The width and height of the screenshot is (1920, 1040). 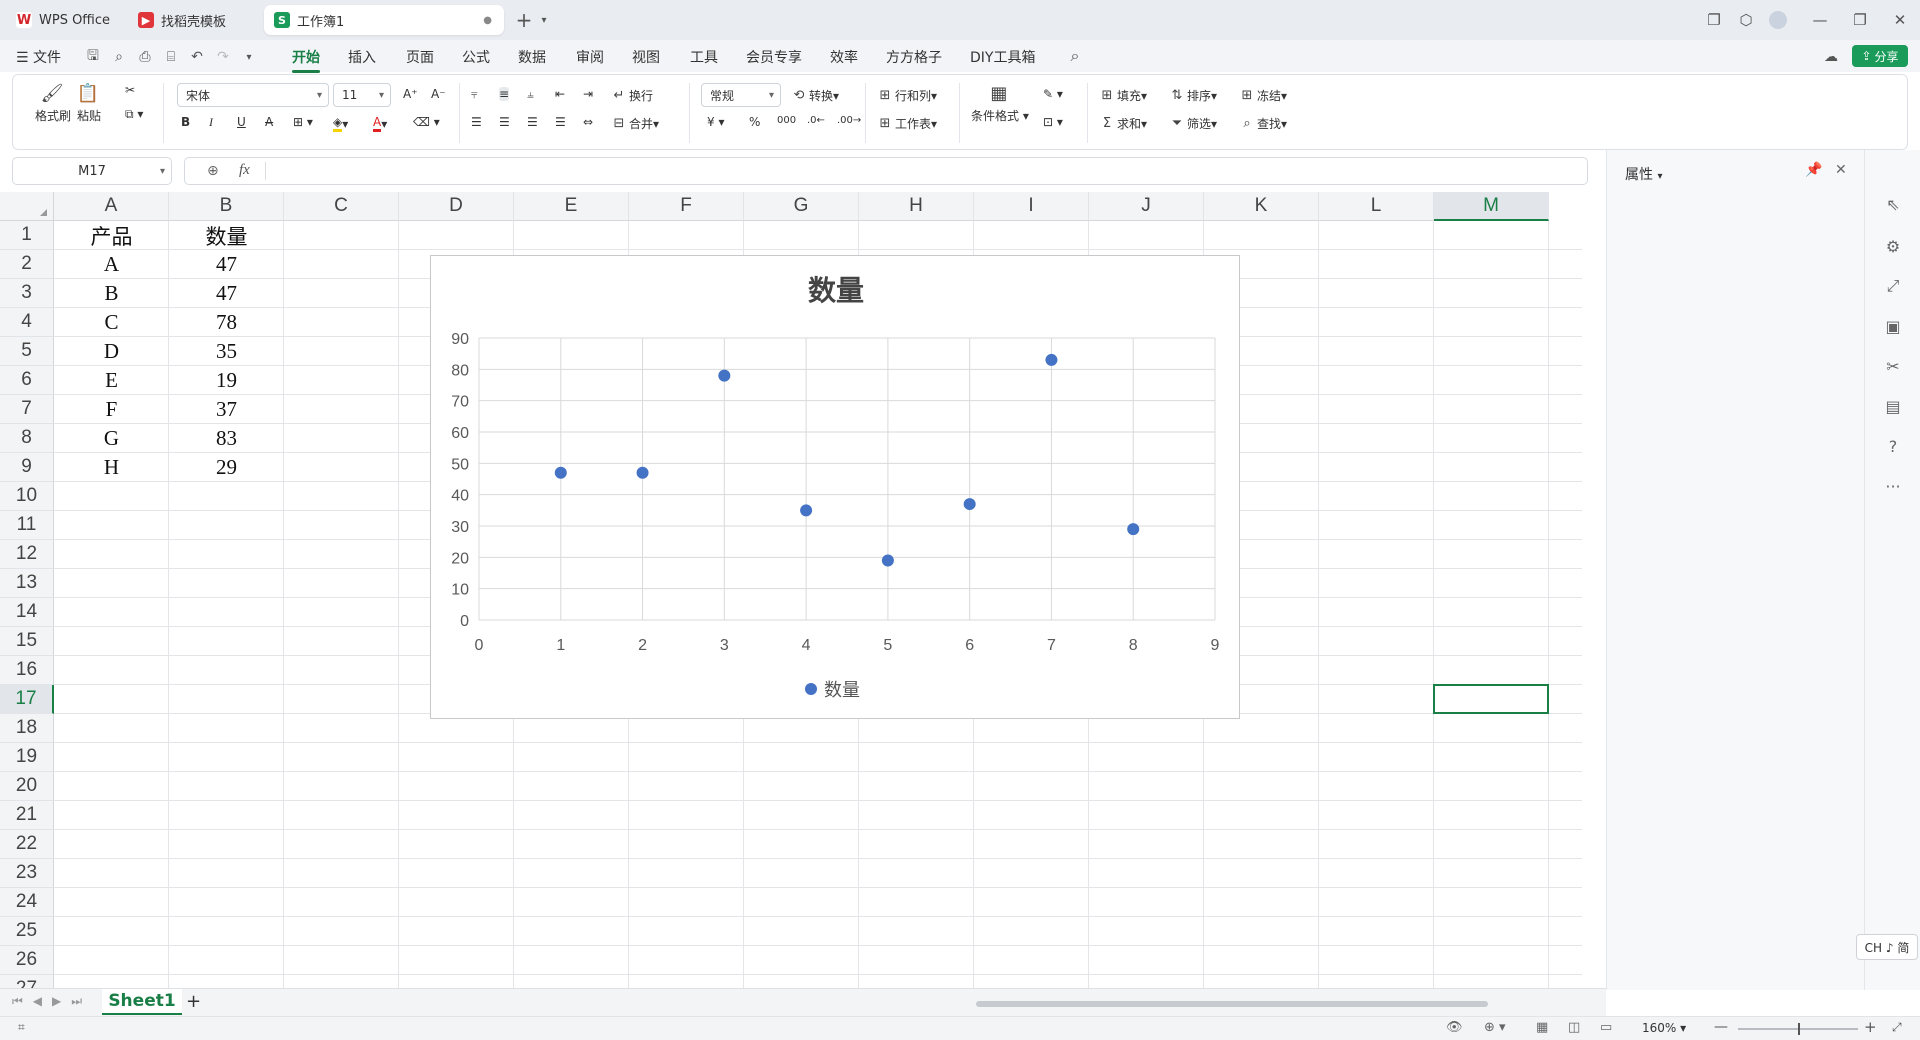 What do you see at coordinates (456, 206) in the screenshot?
I see `column-header-d: D` at bounding box center [456, 206].